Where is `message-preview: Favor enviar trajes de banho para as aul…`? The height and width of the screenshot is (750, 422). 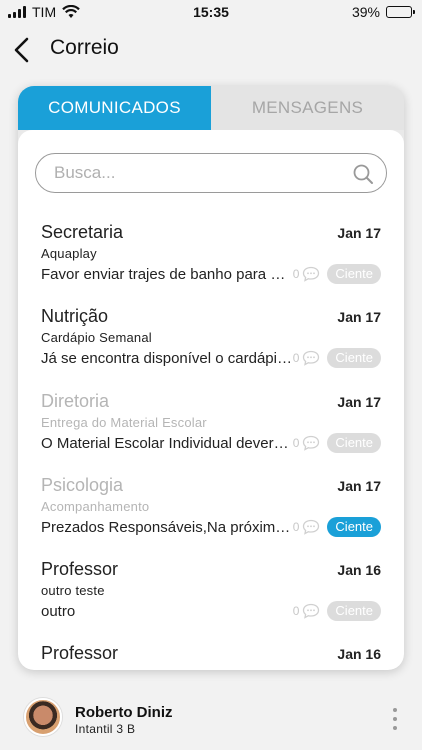
message-preview: Favor enviar trajes de banho para as aul… is located at coordinates (167, 274).